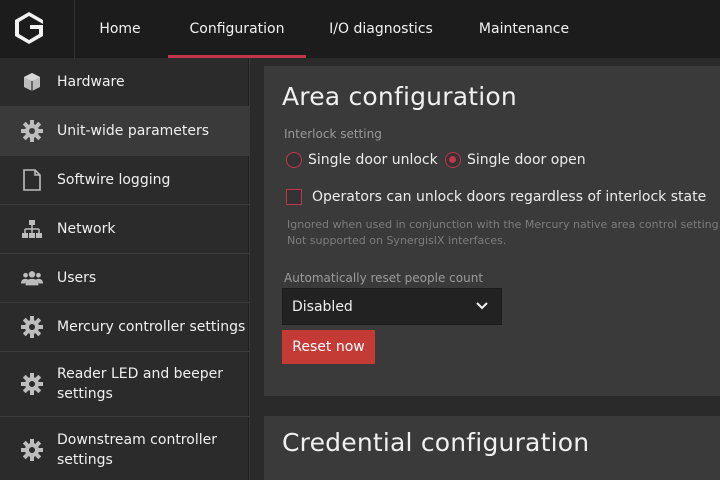  What do you see at coordinates (32, 229) in the screenshot?
I see `network-icon` at bounding box center [32, 229].